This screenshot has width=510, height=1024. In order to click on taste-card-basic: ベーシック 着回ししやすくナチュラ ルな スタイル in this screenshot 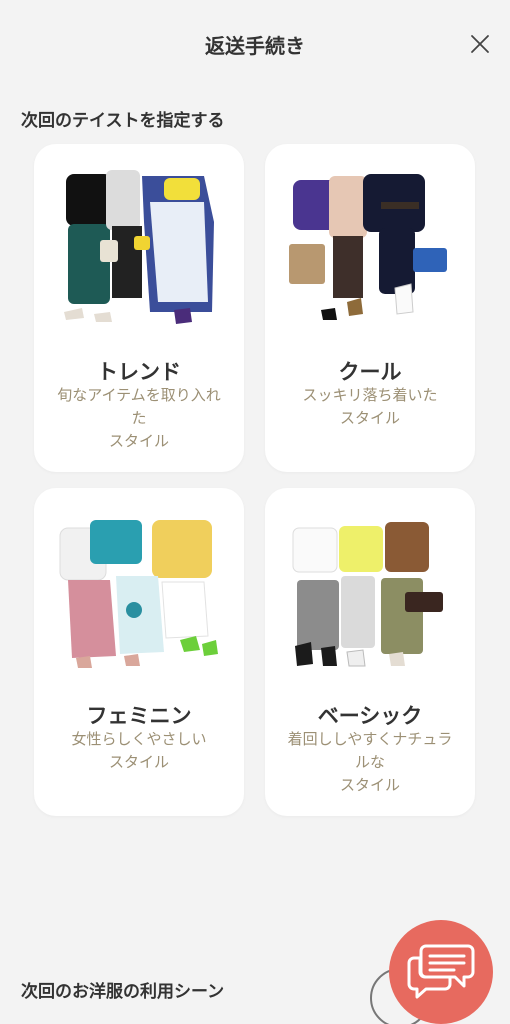, I will do `click(370, 652)`.